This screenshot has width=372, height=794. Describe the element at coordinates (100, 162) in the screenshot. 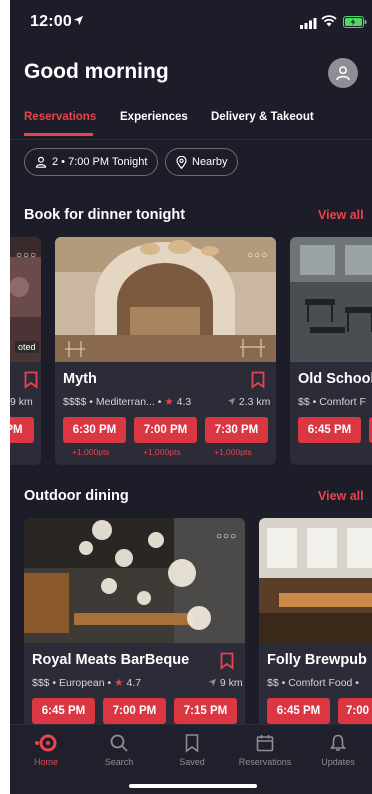

I see `party-size-time-label: 2 • 7:00 PM Tonight` at that location.